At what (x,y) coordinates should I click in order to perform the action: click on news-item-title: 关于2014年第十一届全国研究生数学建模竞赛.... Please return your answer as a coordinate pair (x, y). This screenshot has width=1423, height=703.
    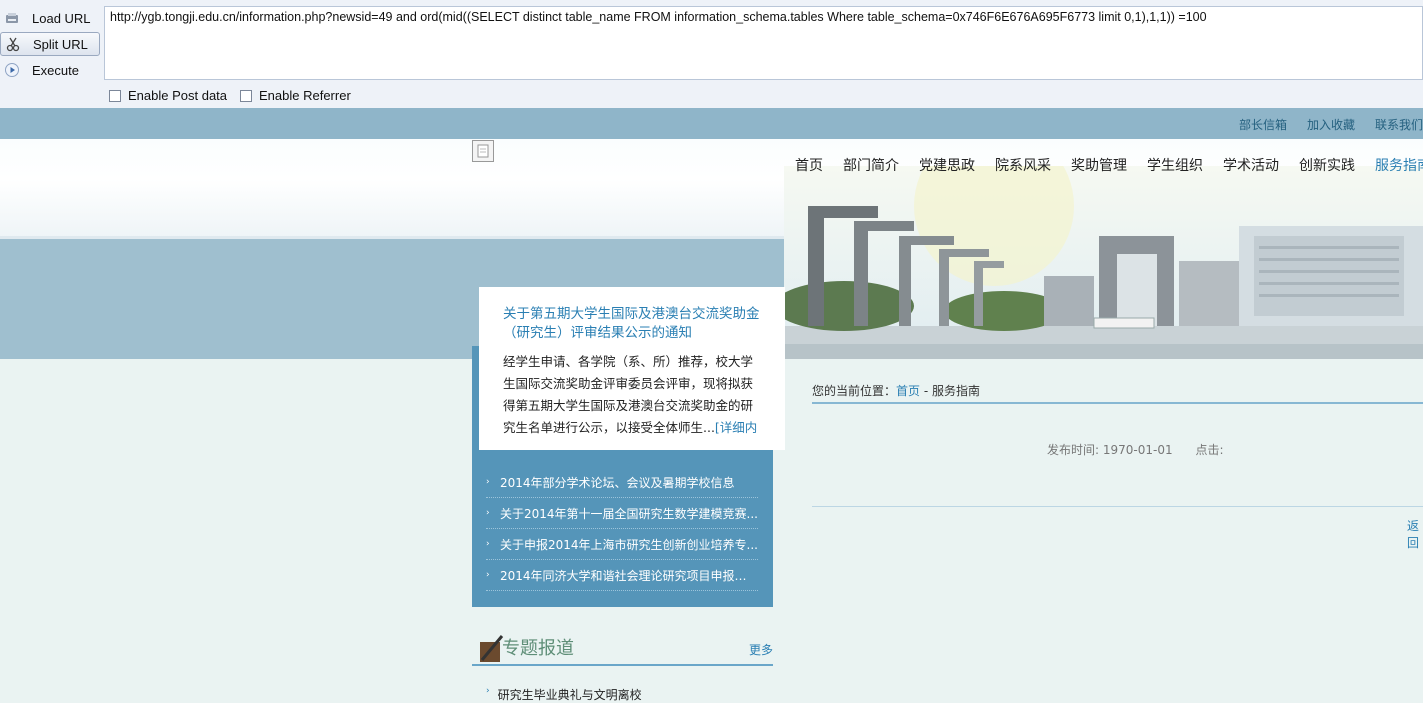
    Looking at the image, I should click on (629, 513).